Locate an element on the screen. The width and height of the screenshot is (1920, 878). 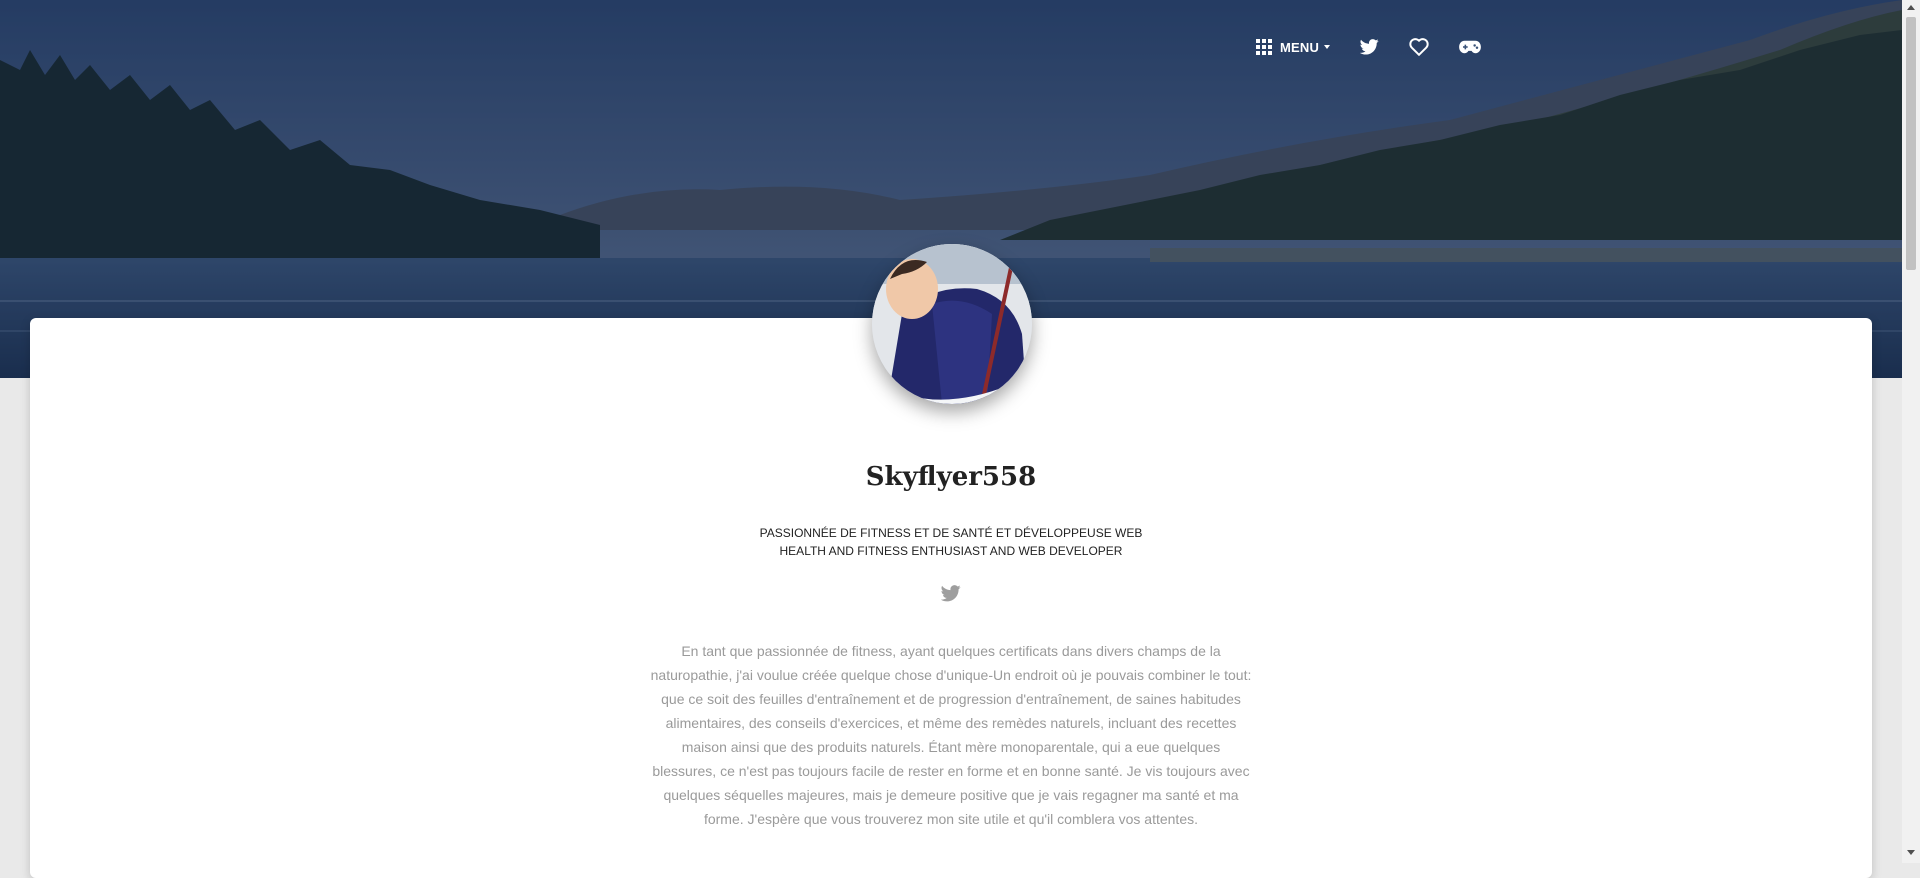
profile-twitter-link is located at coordinates (950, 594).